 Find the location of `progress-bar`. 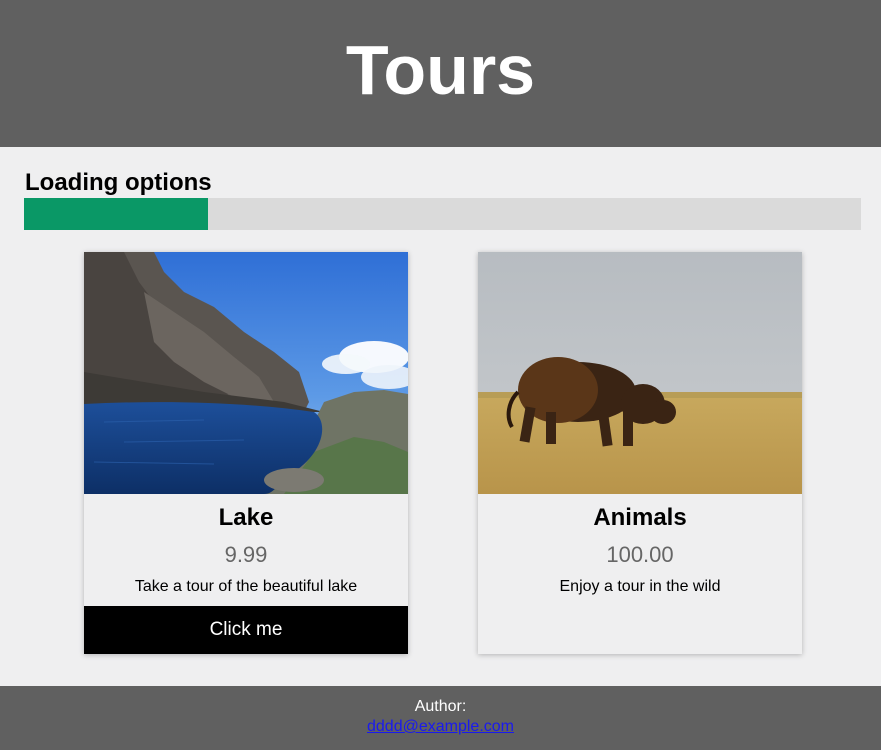

progress-bar is located at coordinates (442, 214).